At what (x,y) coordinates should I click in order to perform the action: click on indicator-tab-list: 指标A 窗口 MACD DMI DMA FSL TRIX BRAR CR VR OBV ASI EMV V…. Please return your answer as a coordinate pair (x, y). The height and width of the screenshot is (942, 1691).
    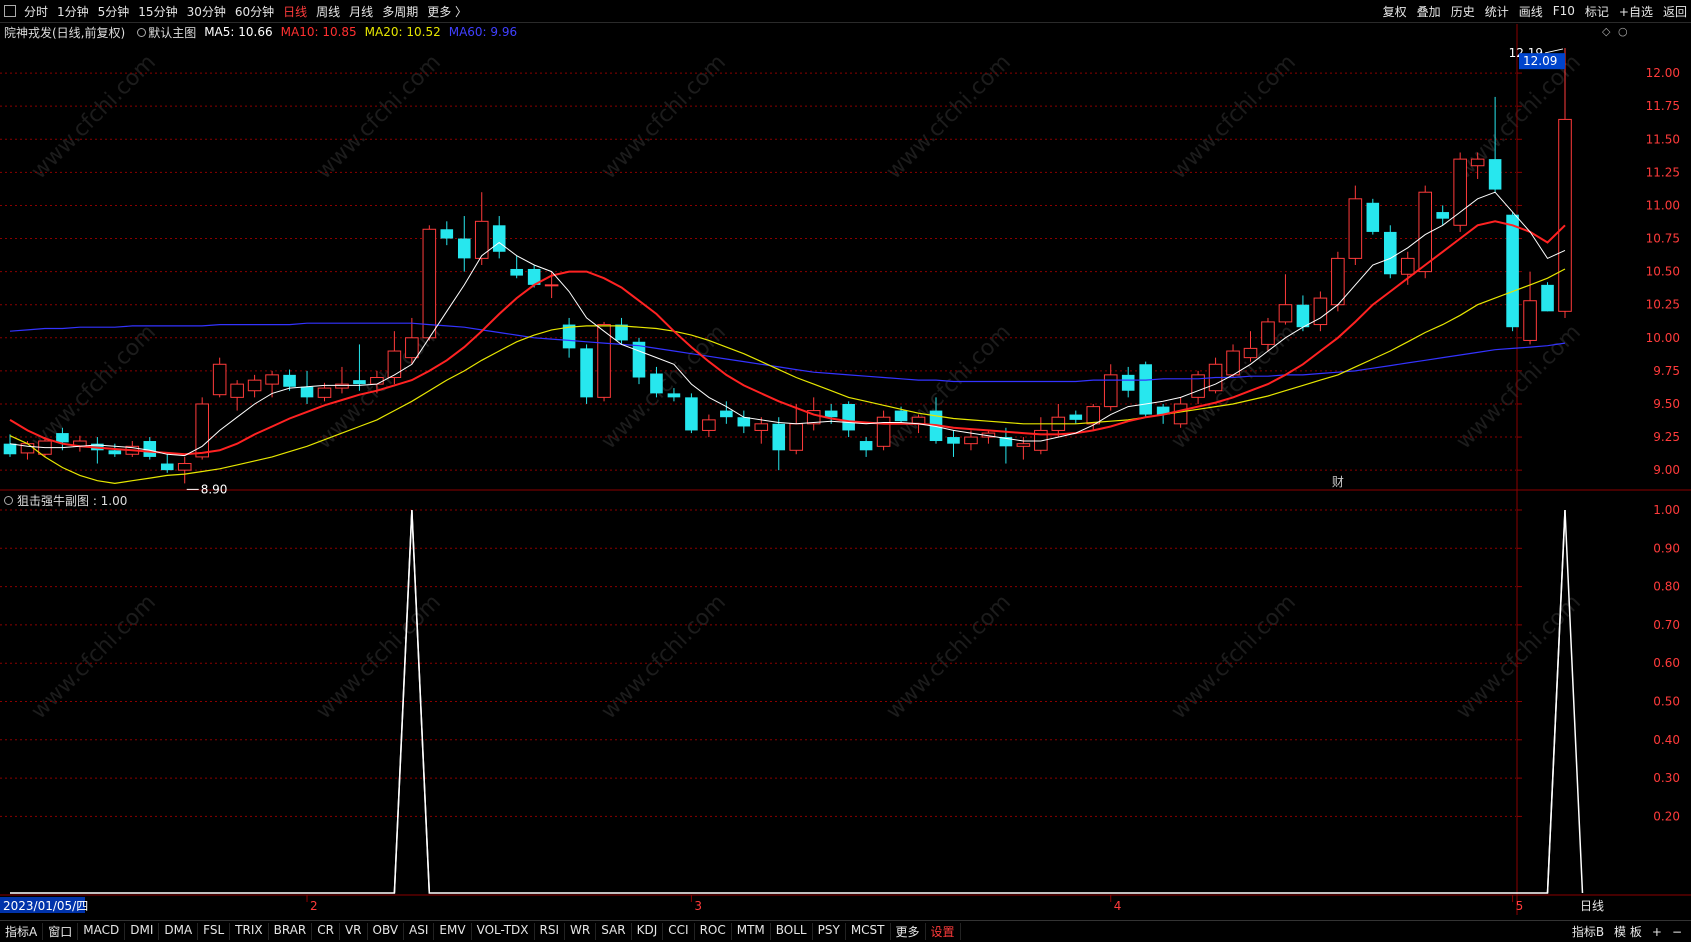
    Looking at the image, I should click on (480, 931).